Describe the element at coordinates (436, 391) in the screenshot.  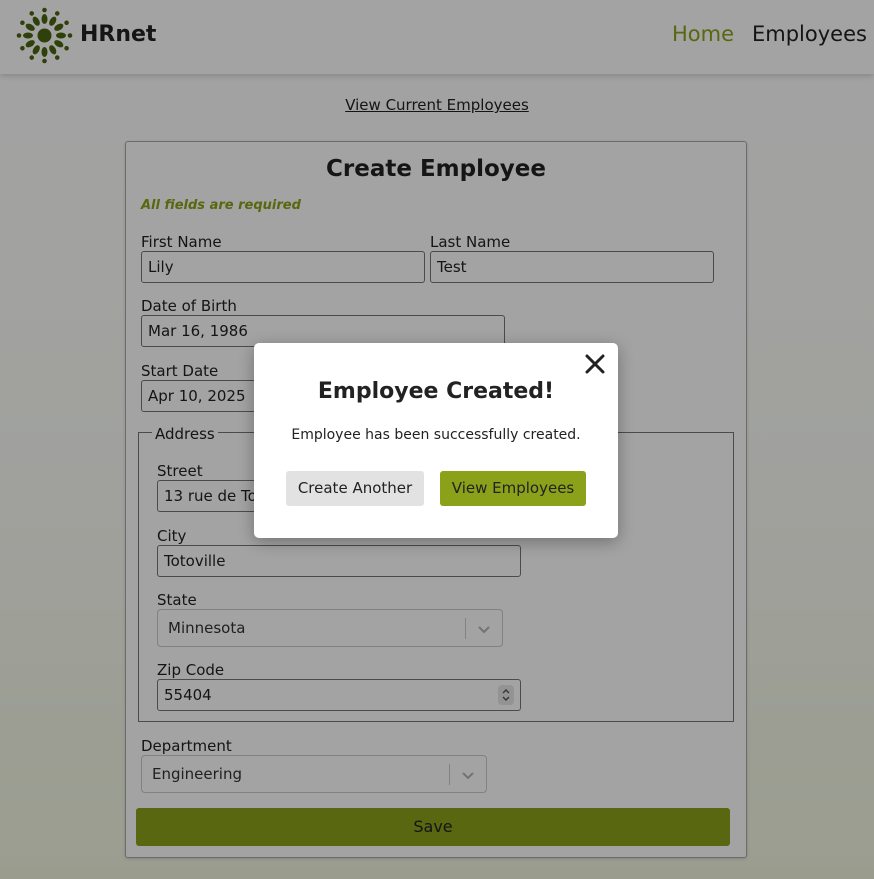
I see `modal-title: Employee Created!` at that location.